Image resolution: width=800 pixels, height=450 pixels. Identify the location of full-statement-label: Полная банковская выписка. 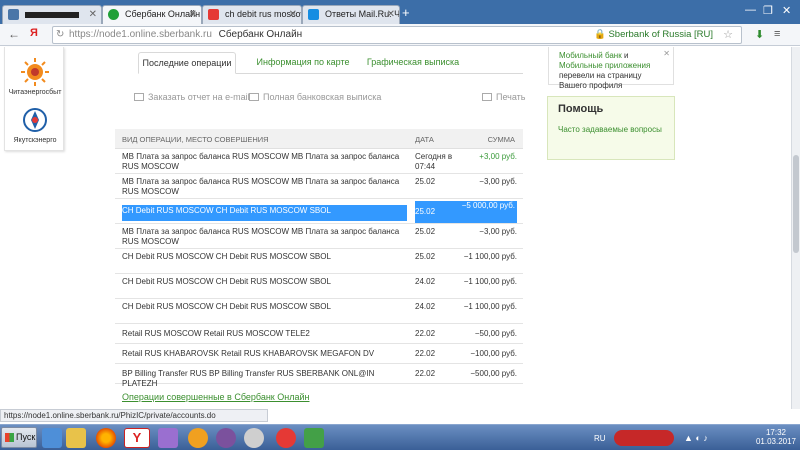
(322, 97).